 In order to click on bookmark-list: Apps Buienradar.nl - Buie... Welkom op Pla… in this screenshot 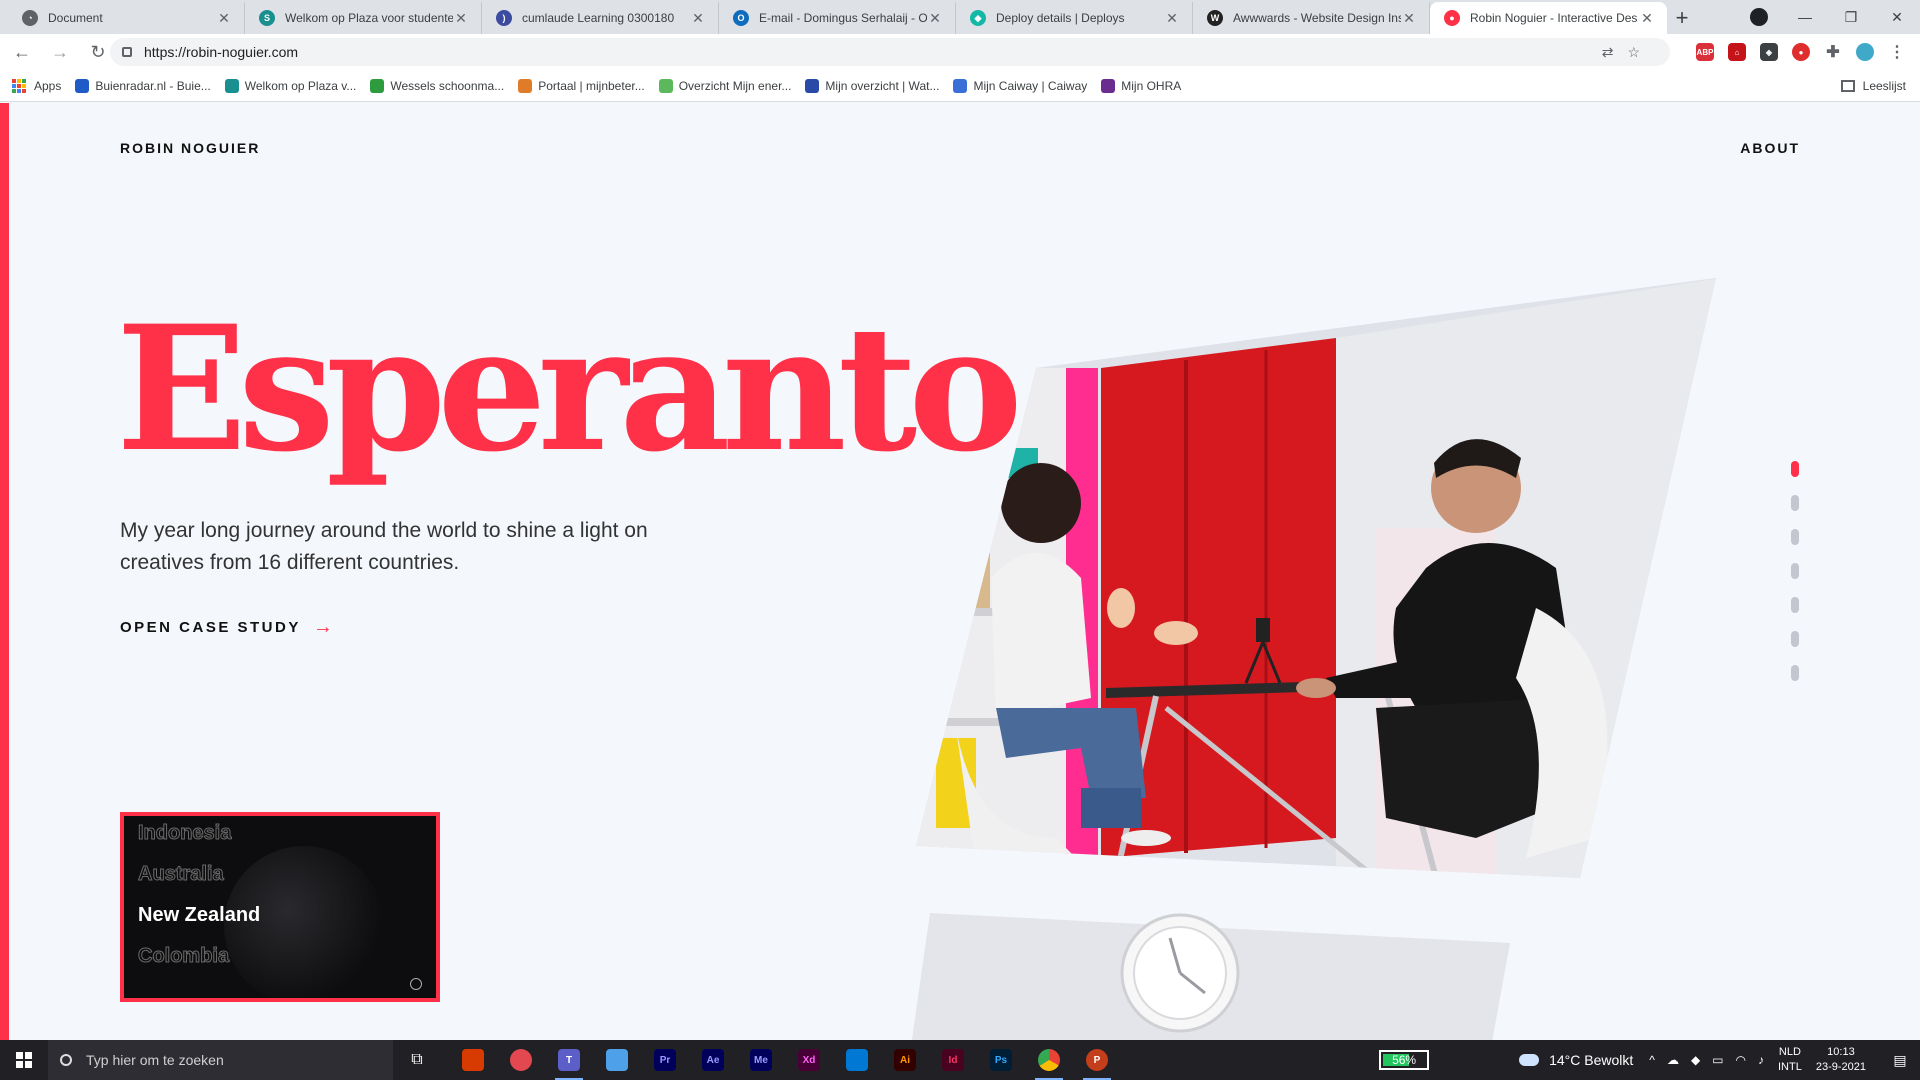, I will do `click(603, 85)`.